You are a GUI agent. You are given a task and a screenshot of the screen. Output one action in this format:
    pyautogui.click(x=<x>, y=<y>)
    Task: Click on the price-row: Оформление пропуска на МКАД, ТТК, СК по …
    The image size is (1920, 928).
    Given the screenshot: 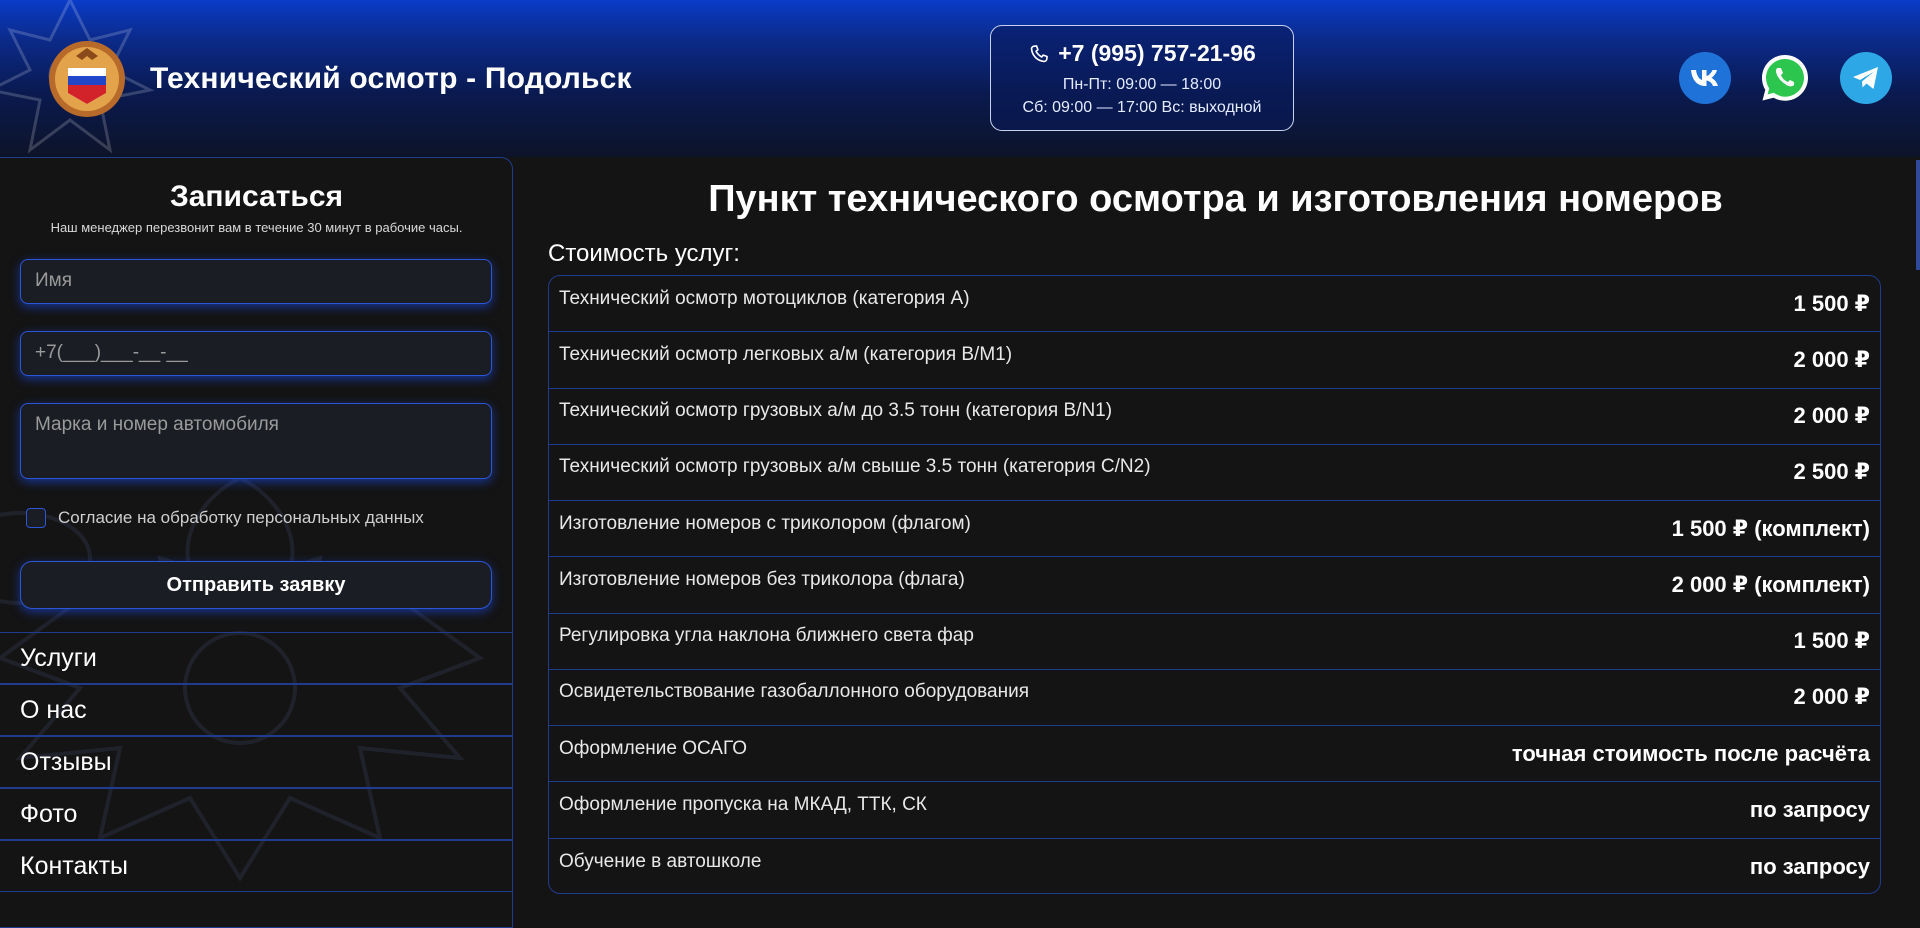 What is the action you would take?
    pyautogui.click(x=1214, y=810)
    